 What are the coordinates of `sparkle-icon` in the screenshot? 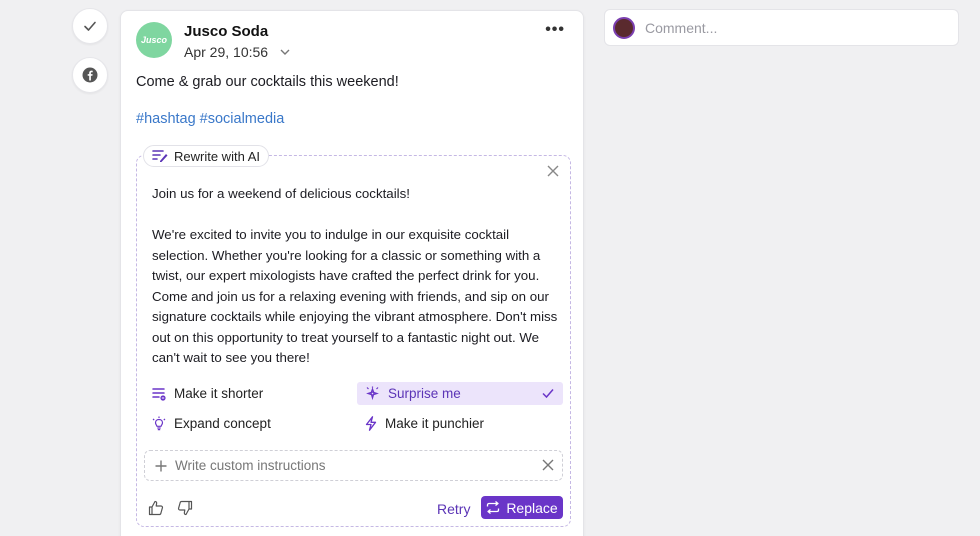 It's located at (372, 393).